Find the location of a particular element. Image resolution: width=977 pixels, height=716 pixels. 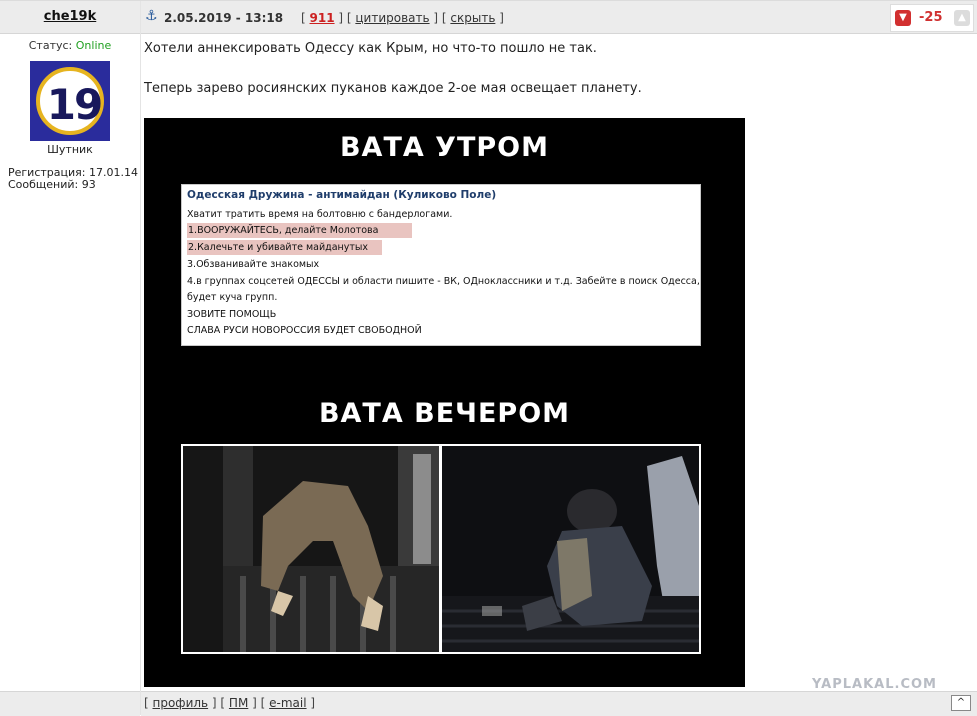

watermark: YAPLAKAL.COM is located at coordinates (874, 684).